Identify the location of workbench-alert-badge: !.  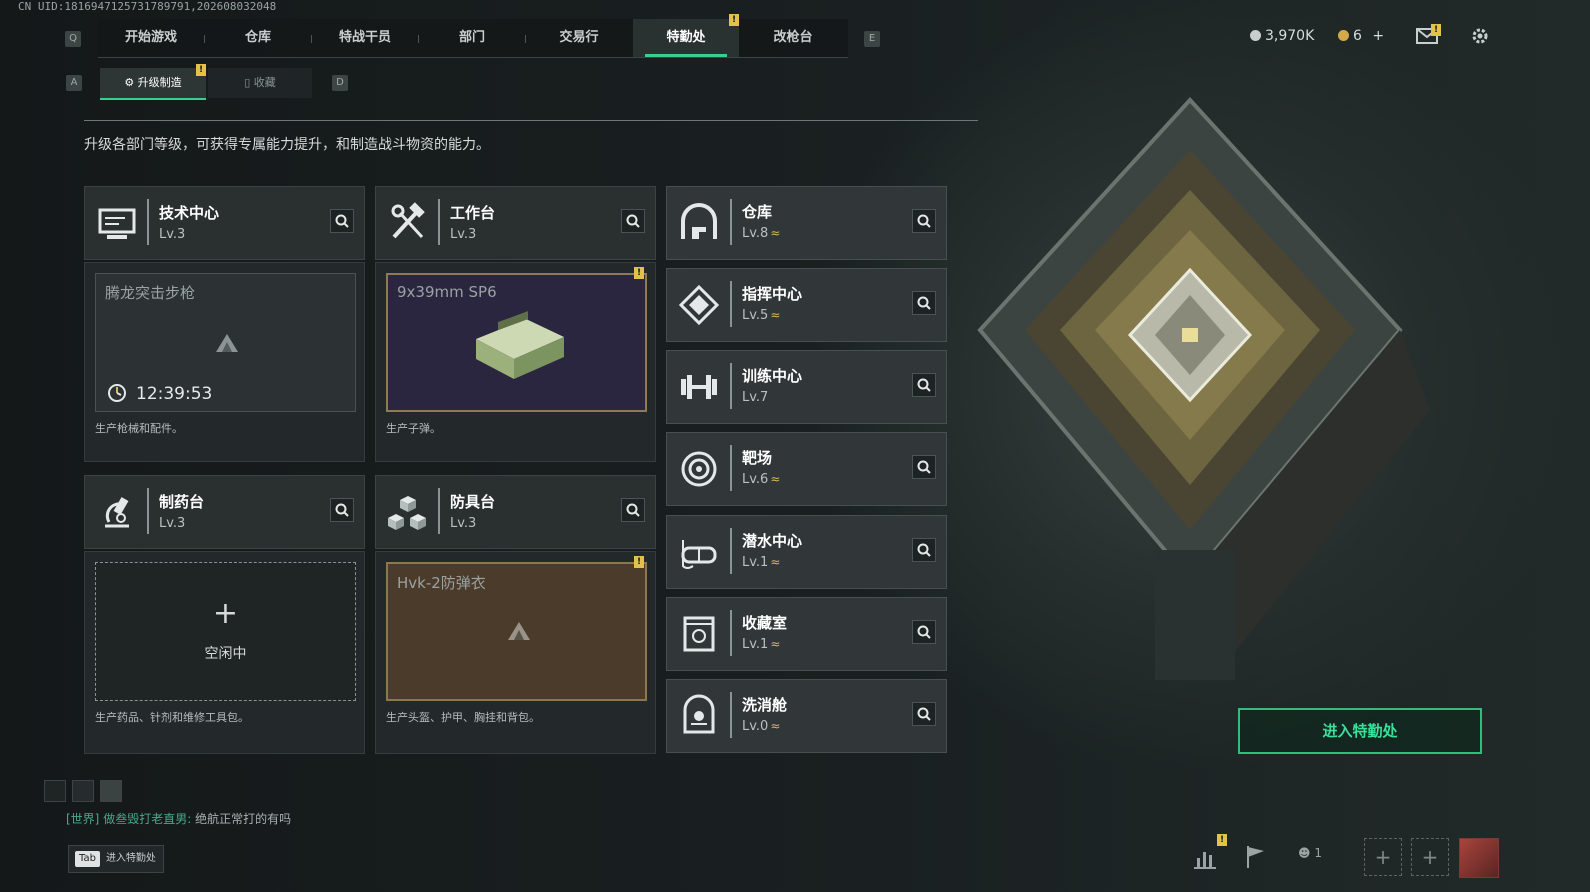
(639, 273).